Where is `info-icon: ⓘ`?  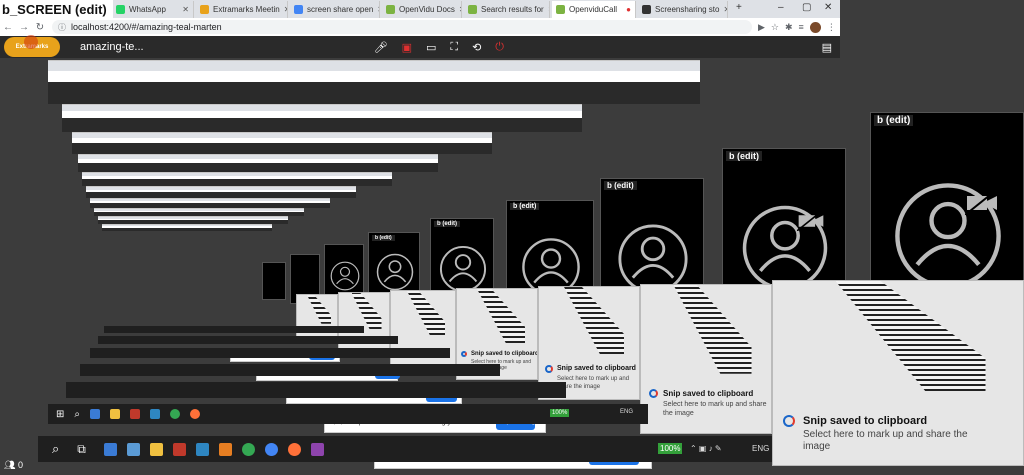 info-icon: ⓘ is located at coordinates (62, 27).